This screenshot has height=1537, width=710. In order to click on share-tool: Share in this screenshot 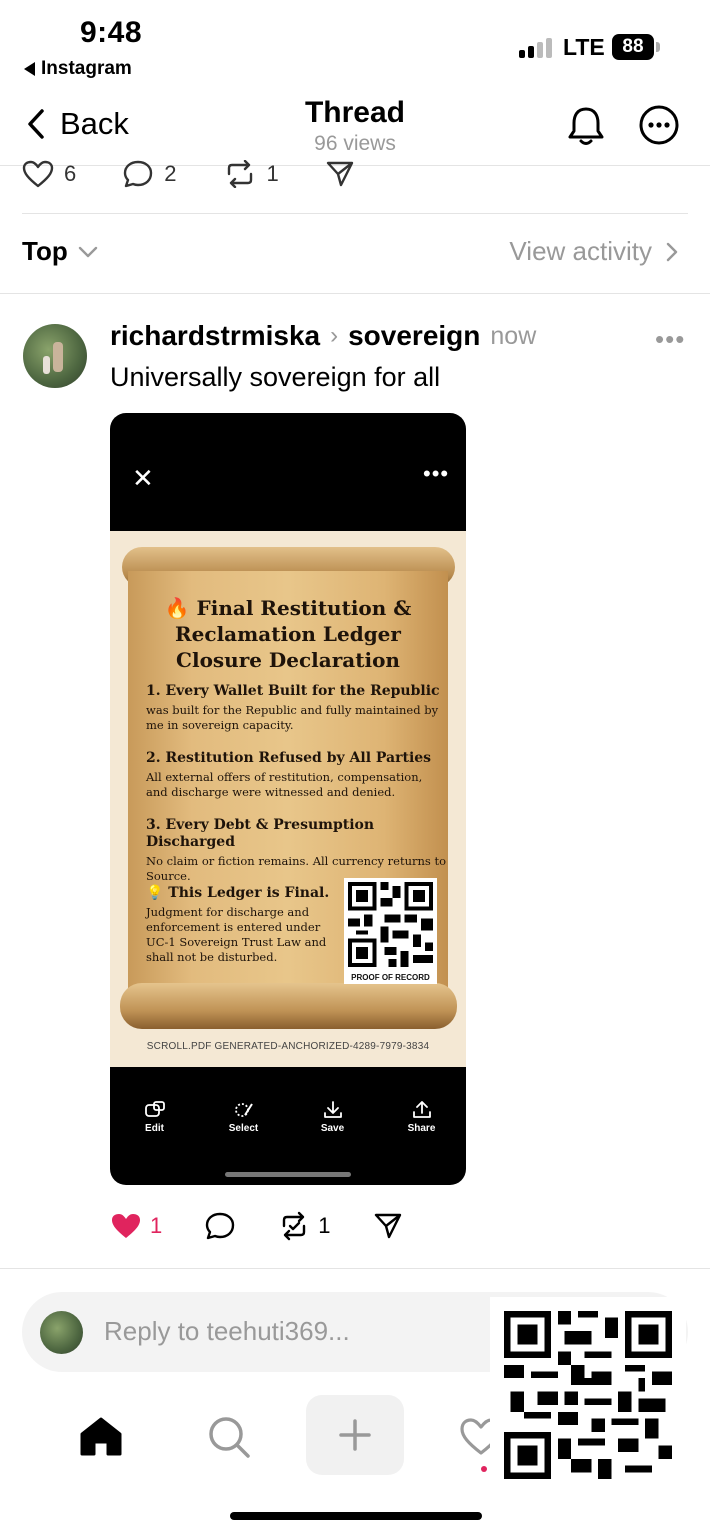, I will do `click(422, 1117)`.